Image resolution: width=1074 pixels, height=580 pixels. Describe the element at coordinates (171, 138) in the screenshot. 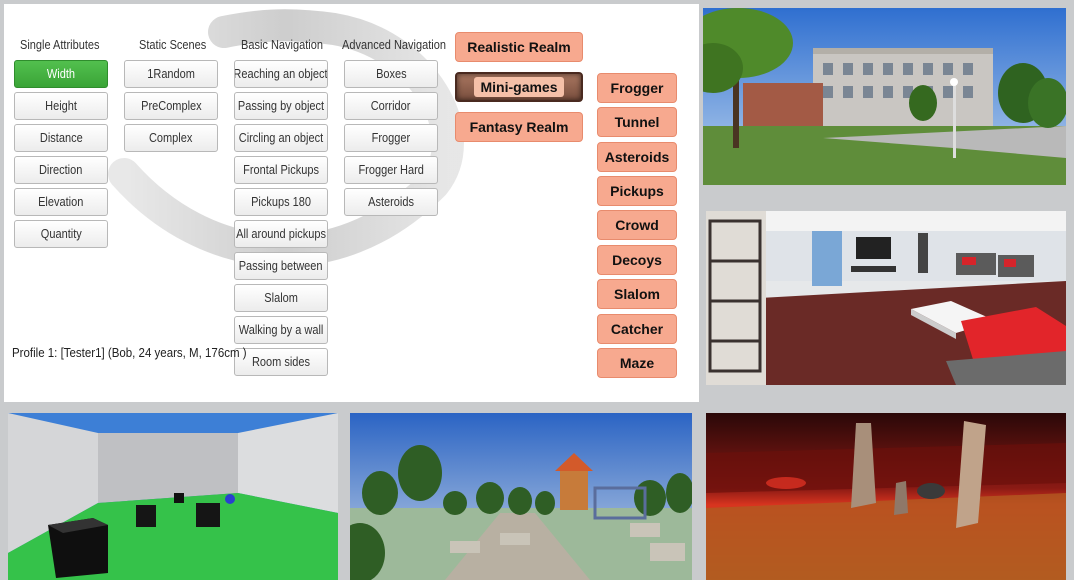

I see `scene-button-complex: Complex` at that location.